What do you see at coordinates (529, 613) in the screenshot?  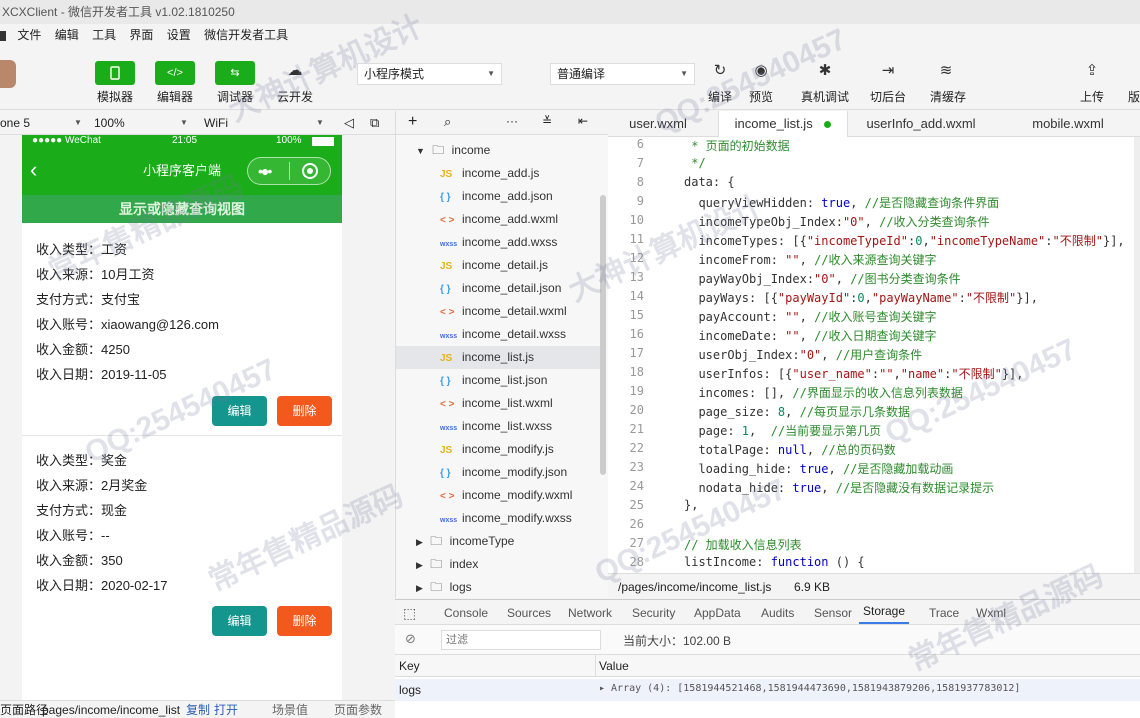 I see `tab-sources: Sources` at bounding box center [529, 613].